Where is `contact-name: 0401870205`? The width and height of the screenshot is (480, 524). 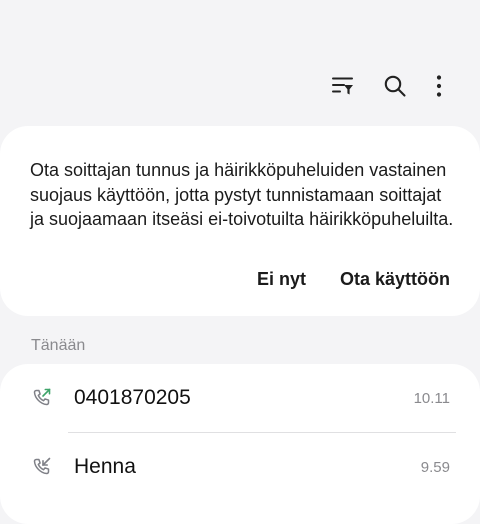
contact-name: 0401870205 is located at coordinates (132, 397).